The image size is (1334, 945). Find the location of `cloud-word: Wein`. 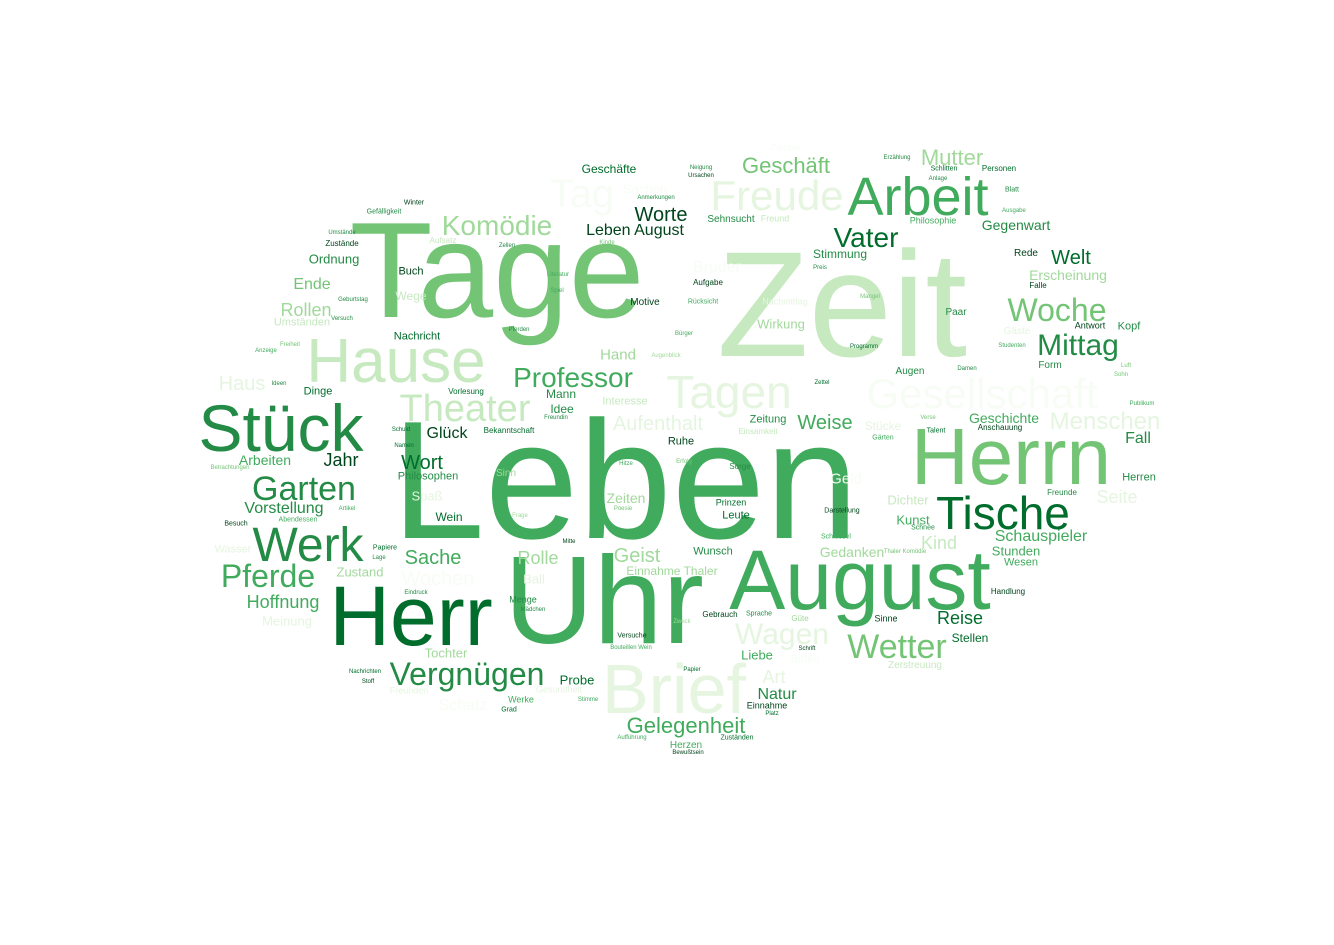

cloud-word: Wein is located at coordinates (449, 517).